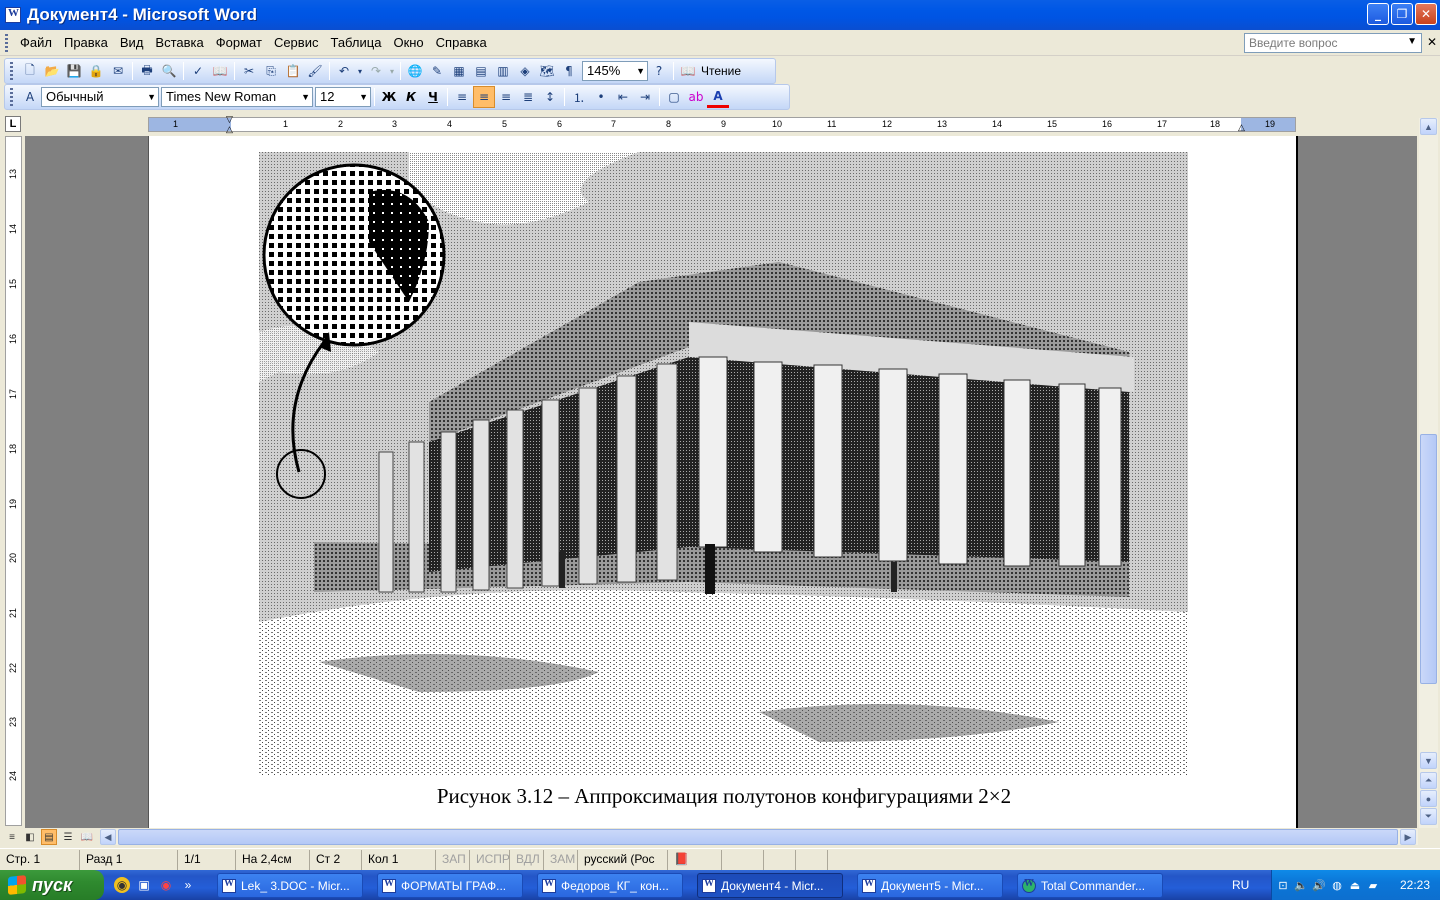 The width and height of the screenshot is (1440, 900). Describe the element at coordinates (579, 97) in the screenshot. I see `numbering-icon: ⒈` at that location.